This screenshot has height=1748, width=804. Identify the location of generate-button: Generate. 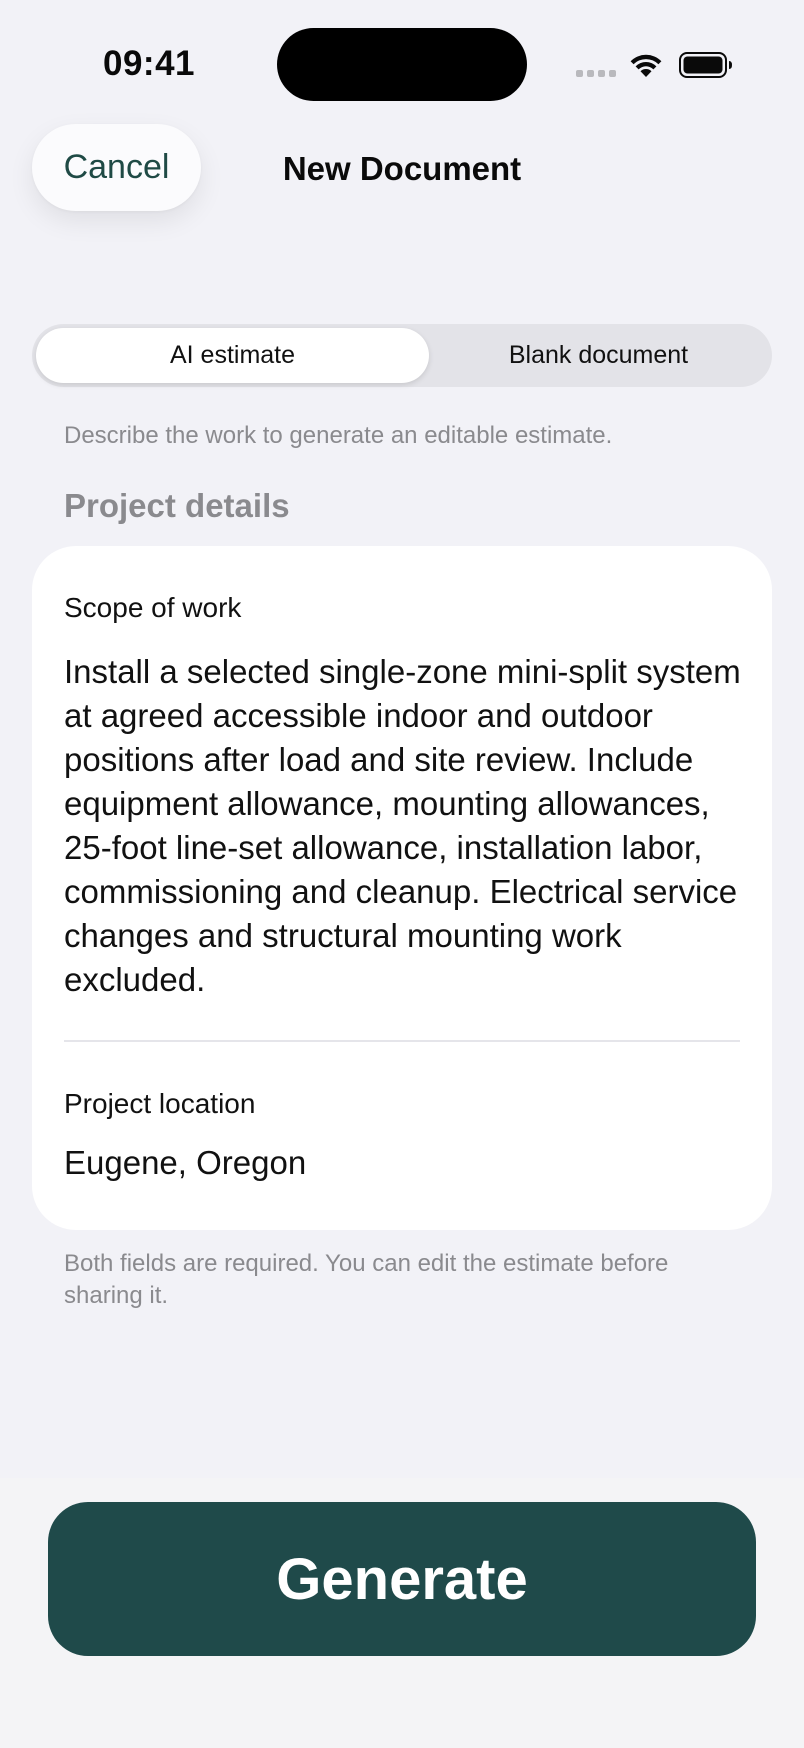
(402, 1579).